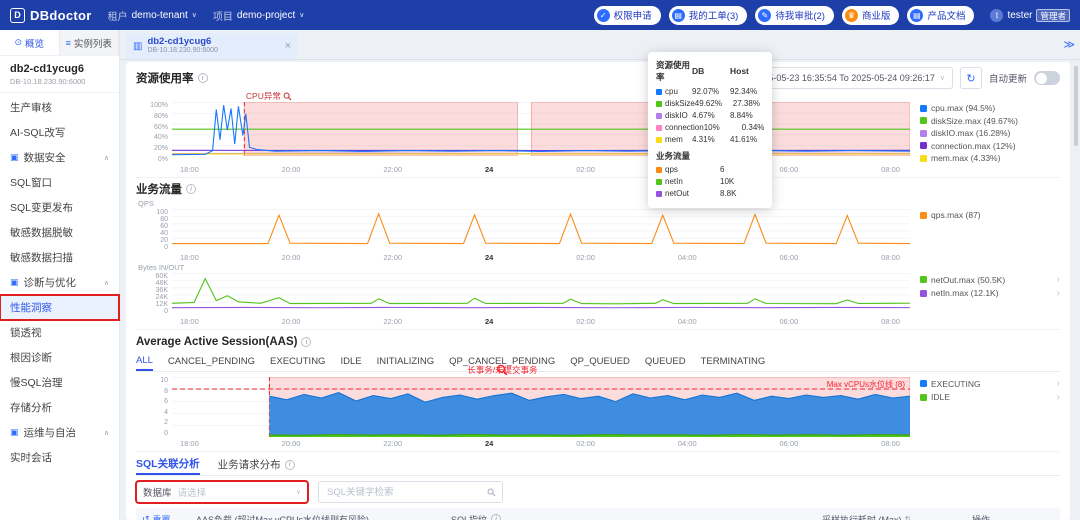 This screenshot has height=520, width=1080. What do you see at coordinates (59, 432) in the screenshot?
I see `sidebar-item: ▣ 运维与自治 ∧` at bounding box center [59, 432].